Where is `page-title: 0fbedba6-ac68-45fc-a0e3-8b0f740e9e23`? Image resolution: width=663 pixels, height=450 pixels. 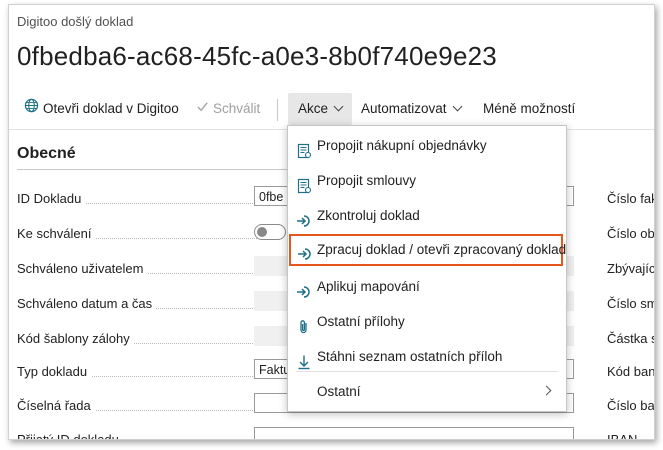 page-title: 0fbedba6-ac68-45fc-a0e3-8b0f740e9e23 is located at coordinates (257, 56).